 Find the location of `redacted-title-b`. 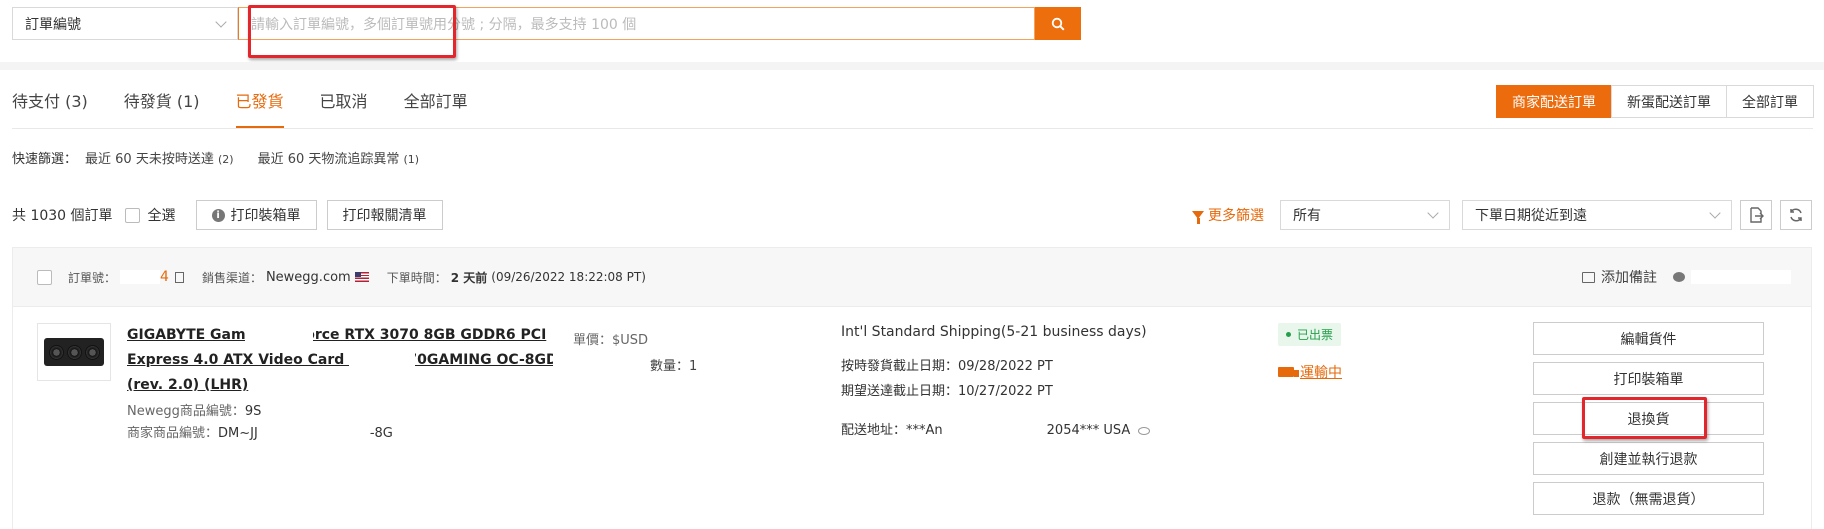

redacted-title-b is located at coordinates (382, 362).